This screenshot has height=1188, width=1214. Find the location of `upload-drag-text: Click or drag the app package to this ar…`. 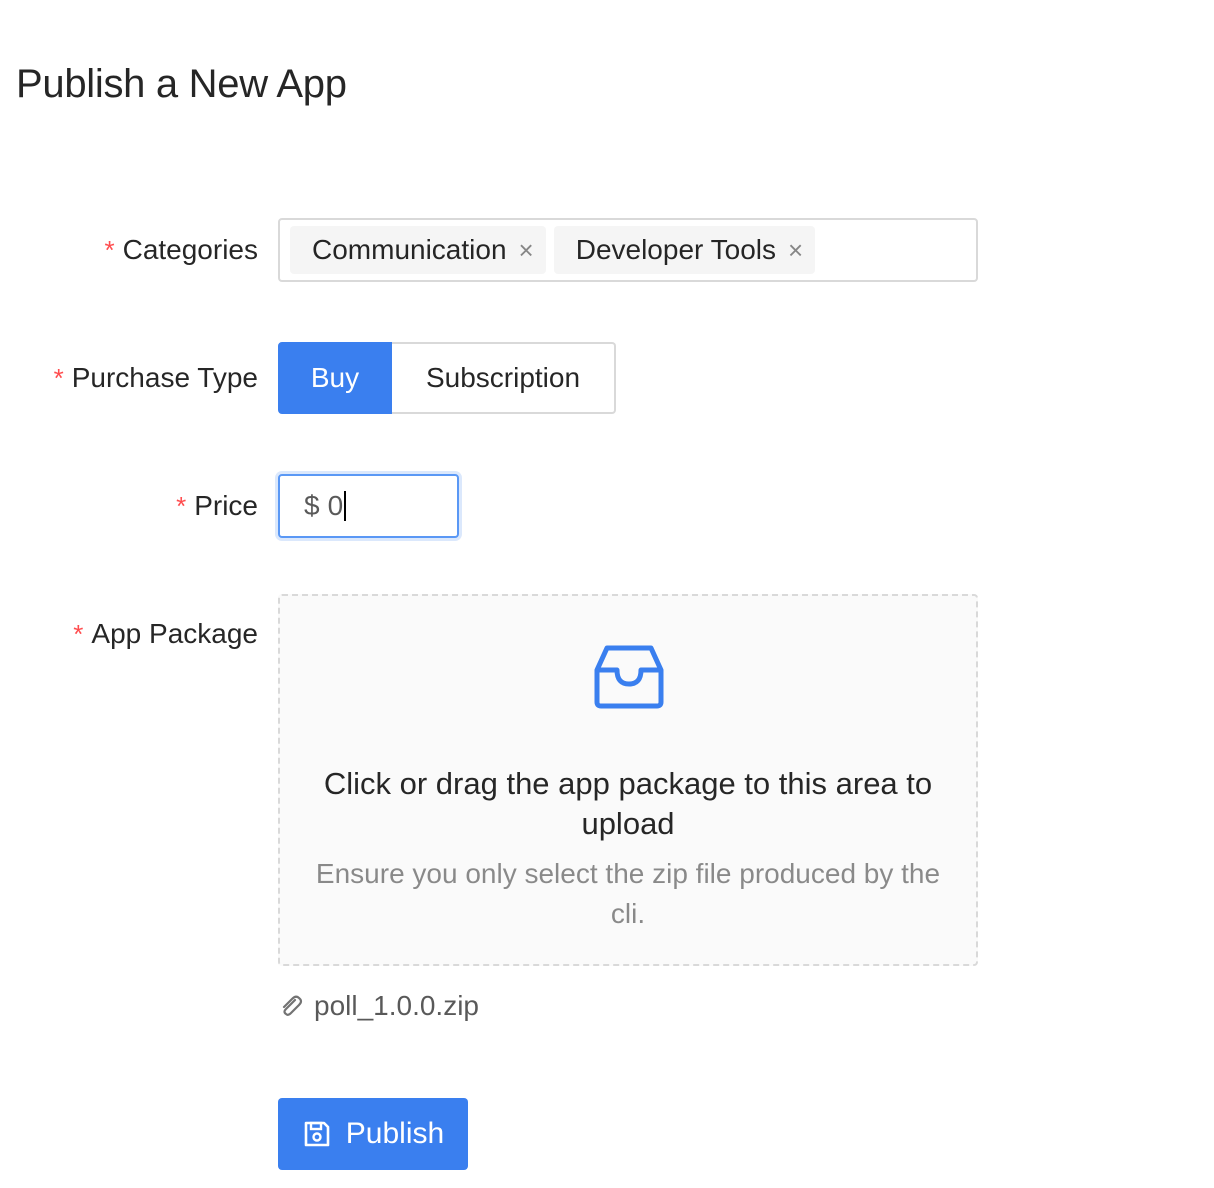

upload-drag-text: Click or drag the app package to this ar… is located at coordinates (628, 803).